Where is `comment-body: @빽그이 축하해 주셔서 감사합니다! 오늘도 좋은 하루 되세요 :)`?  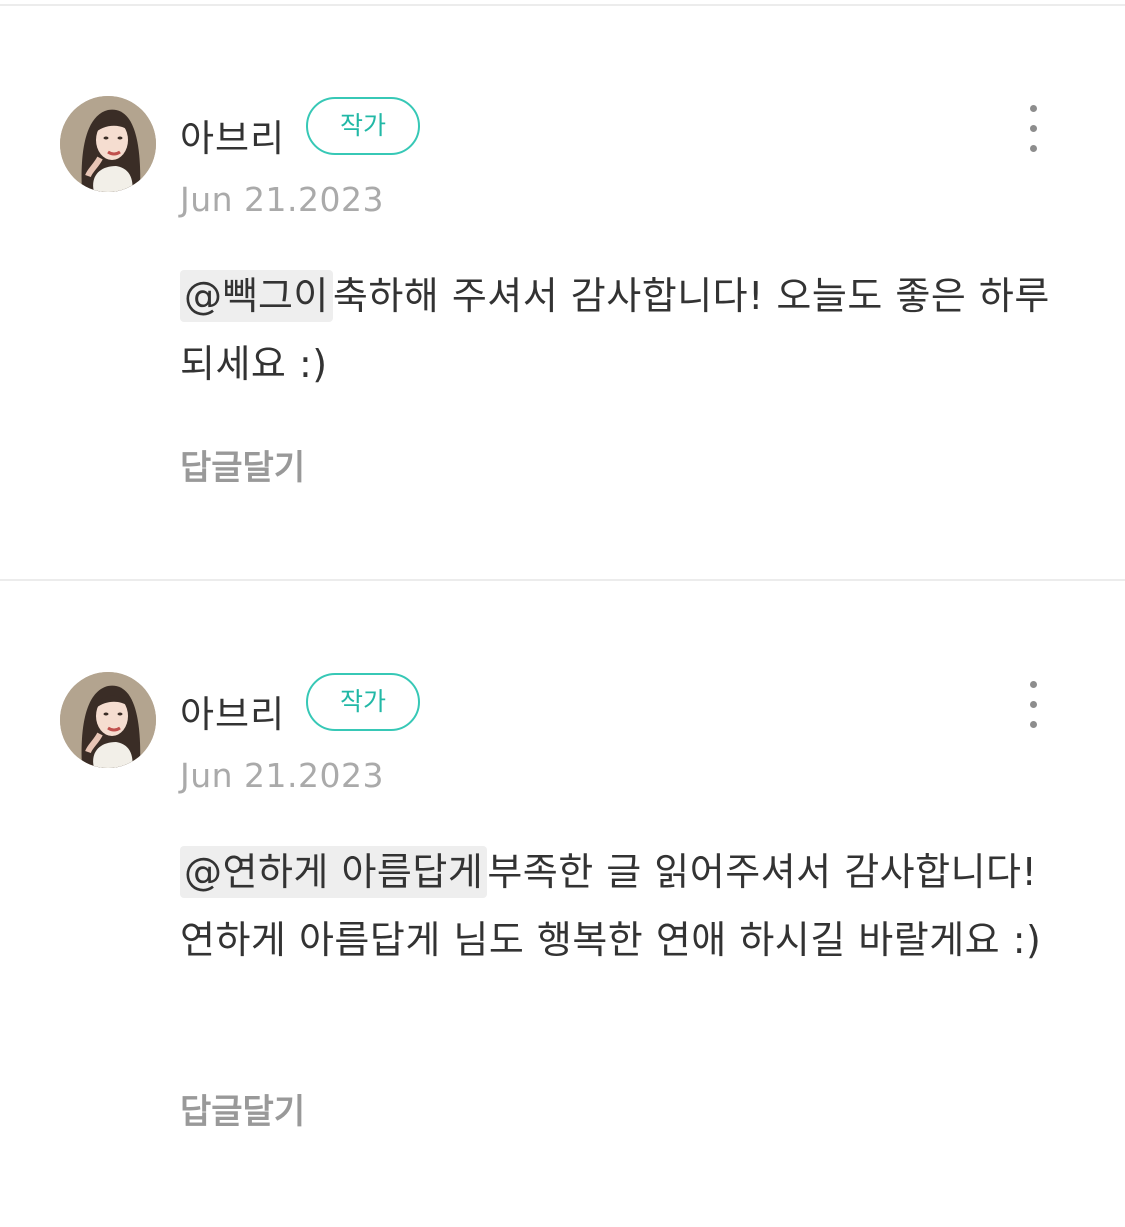
comment-body: @빽그이 축하해 주셔서 감사합니다! 오늘도 좋은 하루 되세요 :) is located at coordinates (620, 330).